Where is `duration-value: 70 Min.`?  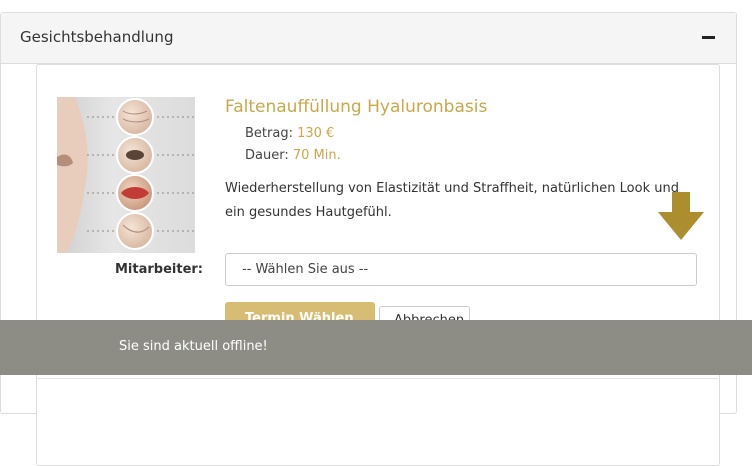 duration-value: 70 Min. is located at coordinates (316, 155).